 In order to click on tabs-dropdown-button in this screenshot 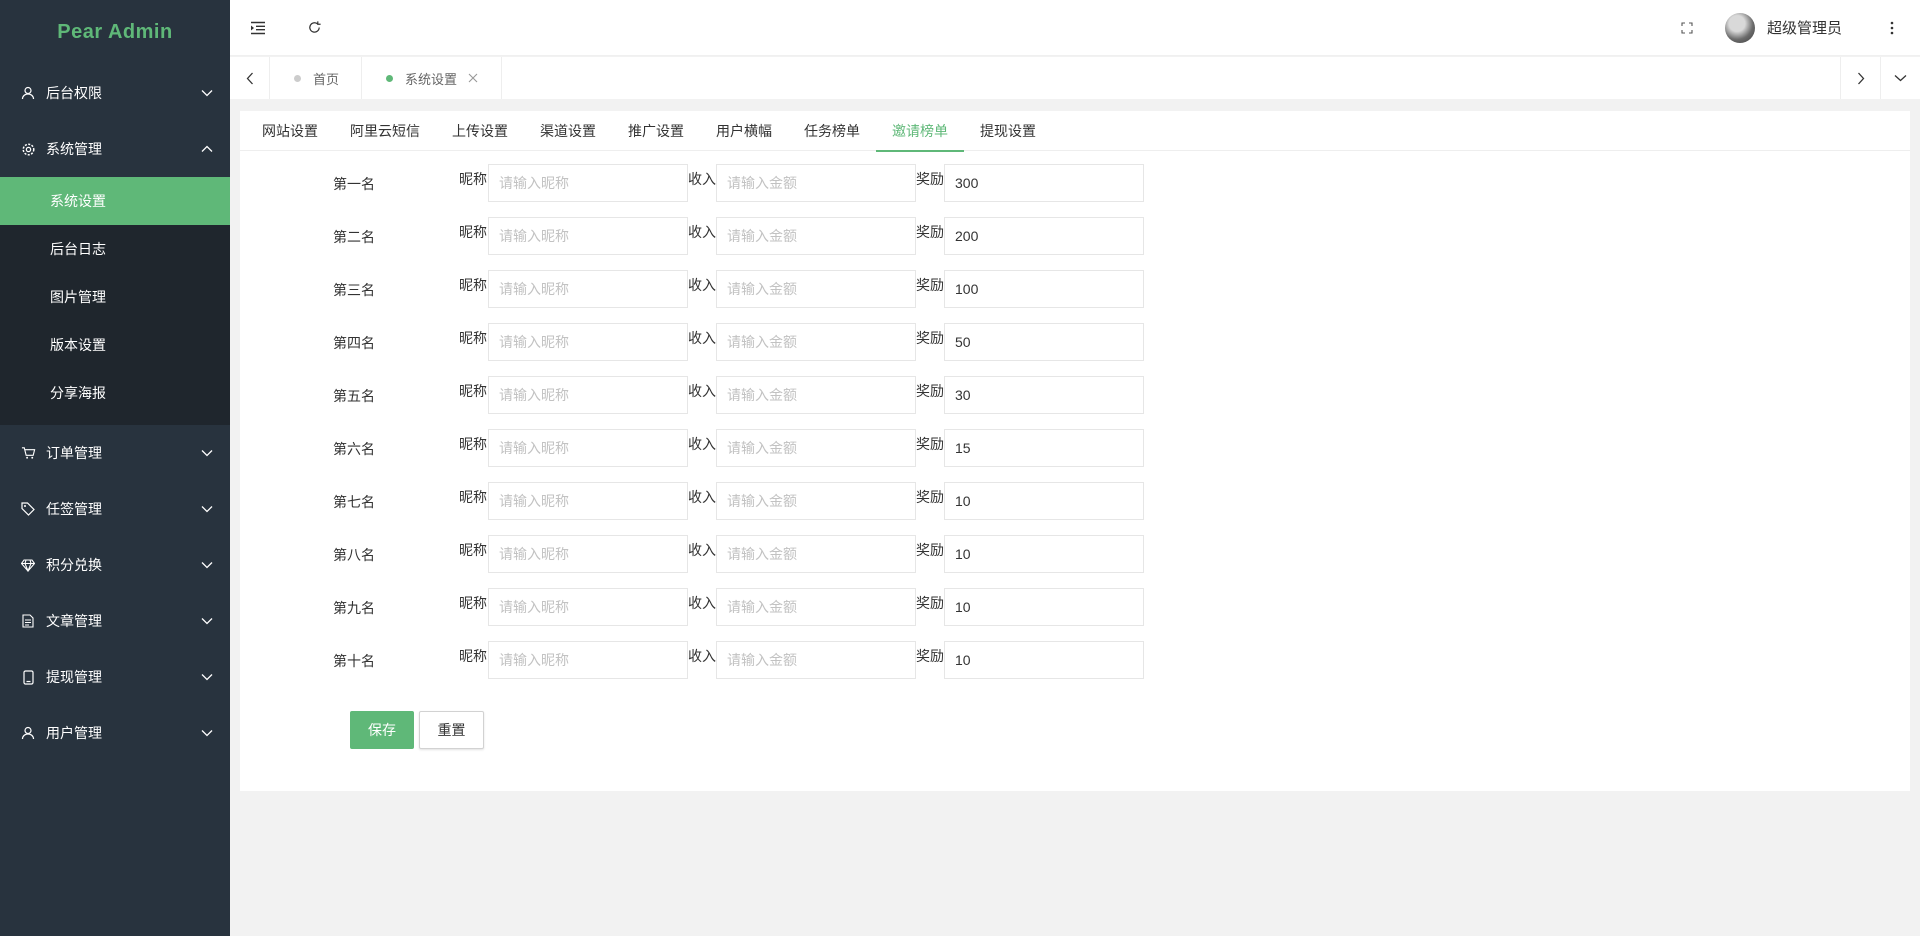, I will do `click(1900, 78)`.